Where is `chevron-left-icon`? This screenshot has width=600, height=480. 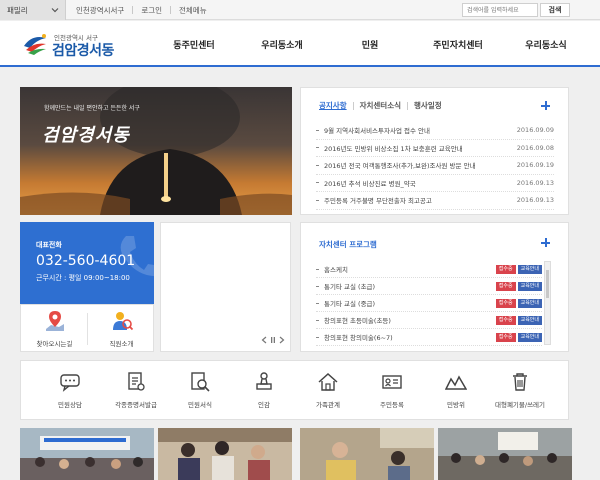
chevron-left-icon is located at coordinates (264, 340).